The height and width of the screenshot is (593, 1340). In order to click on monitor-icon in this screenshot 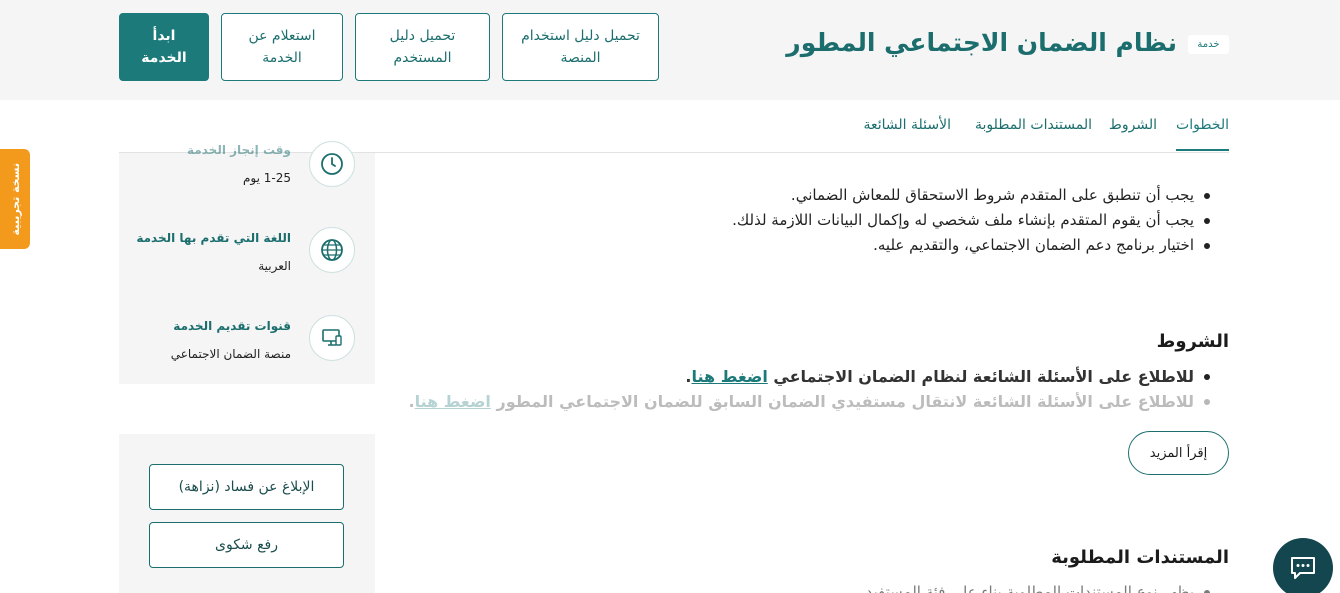, I will do `click(332, 338)`.